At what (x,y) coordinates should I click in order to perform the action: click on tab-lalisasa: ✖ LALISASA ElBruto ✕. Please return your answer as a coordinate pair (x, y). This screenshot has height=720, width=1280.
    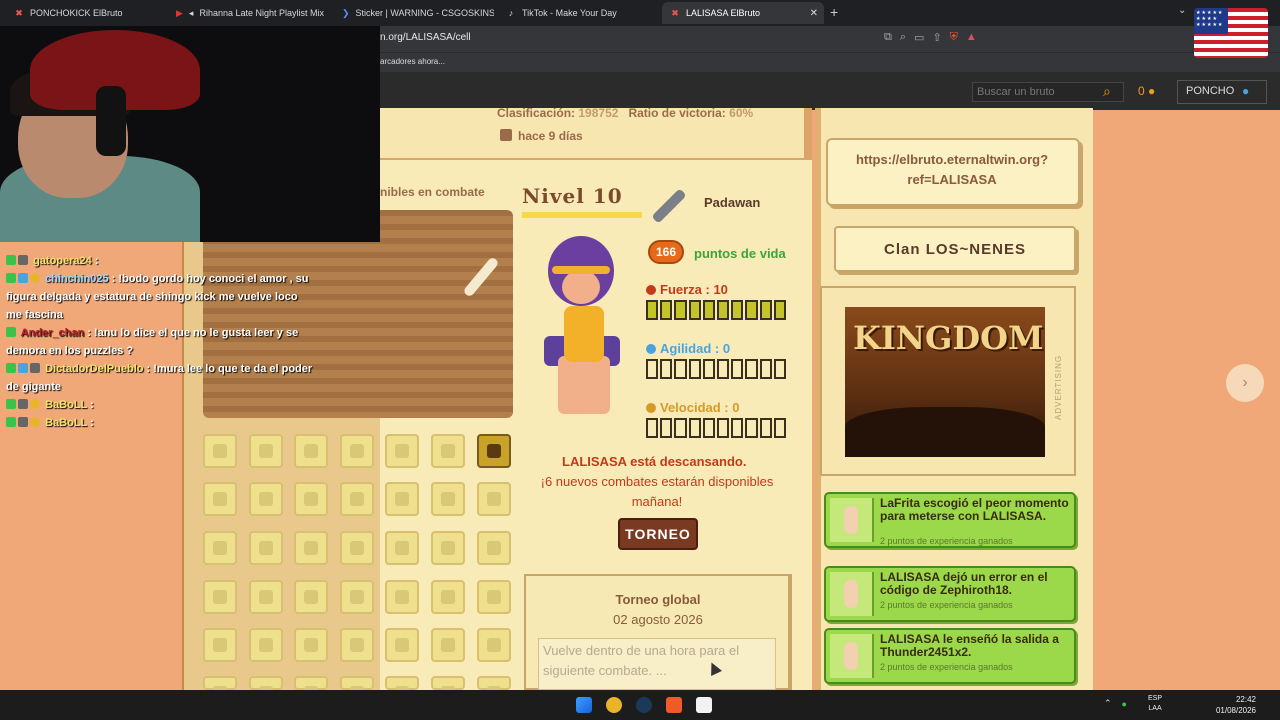
    Looking at the image, I should click on (743, 13).